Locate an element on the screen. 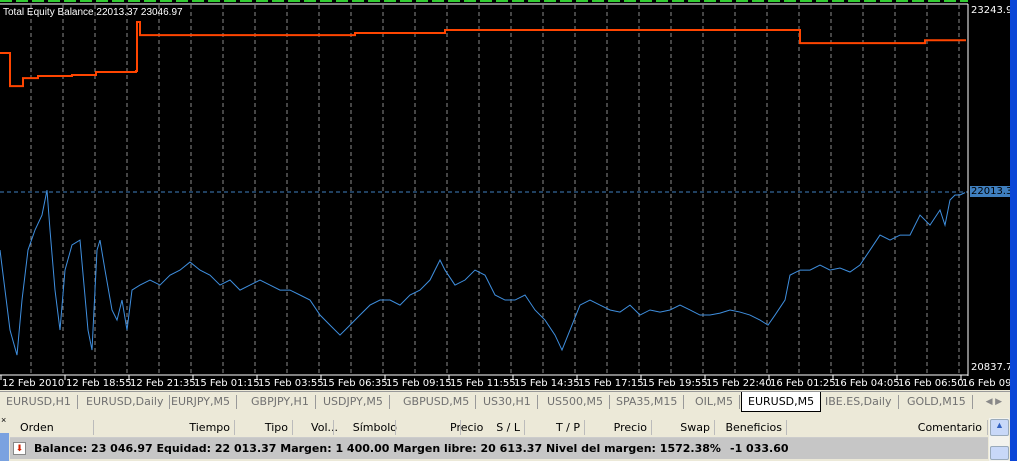 Image resolution: width=1017 pixels, height=461 pixels. x-tick-label: 15 Feb 03:55 is located at coordinates (291, 383).